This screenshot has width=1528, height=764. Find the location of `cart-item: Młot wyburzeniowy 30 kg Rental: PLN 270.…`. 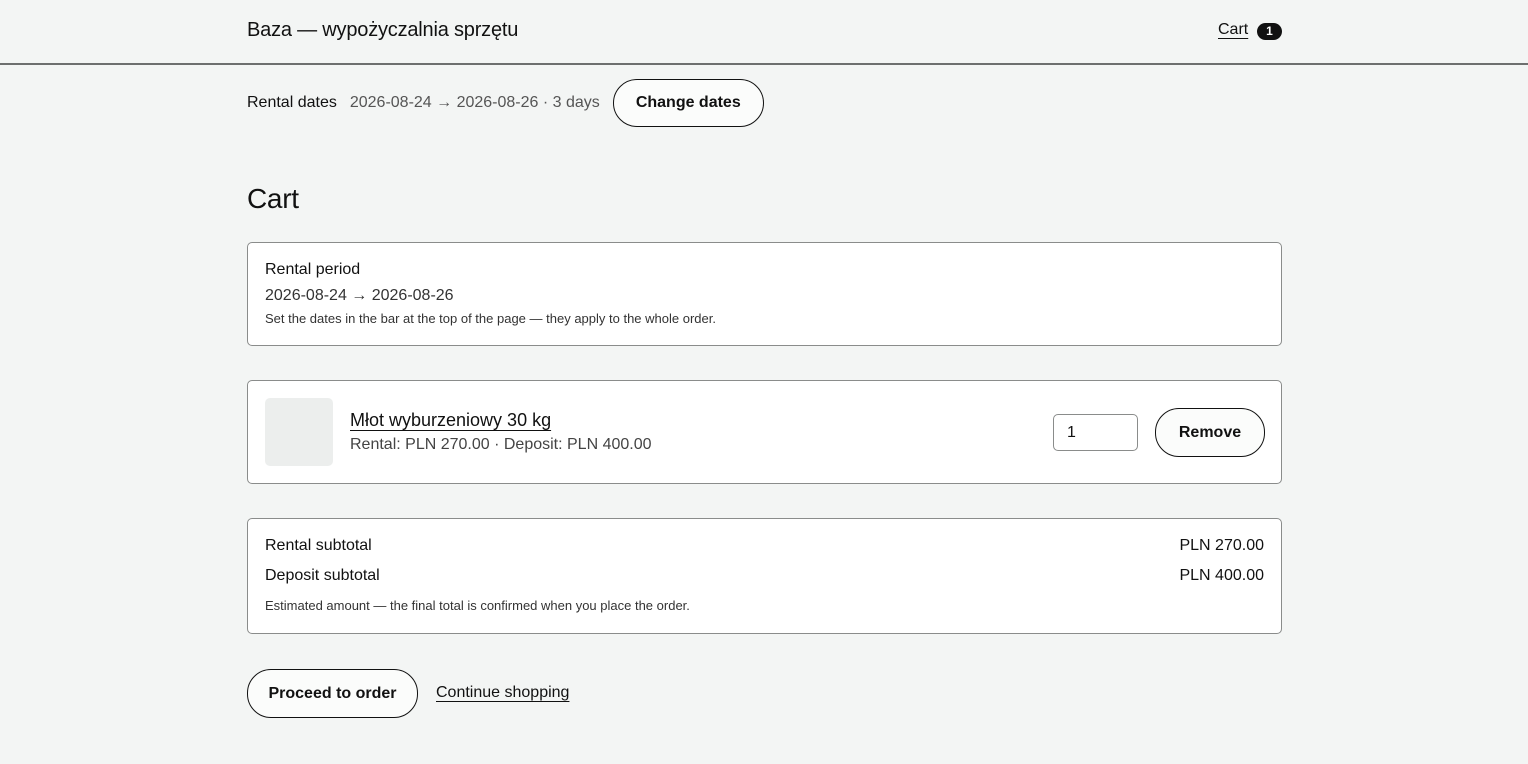

cart-item: Młot wyburzeniowy 30 kg Rental: PLN 270.… is located at coordinates (764, 432).